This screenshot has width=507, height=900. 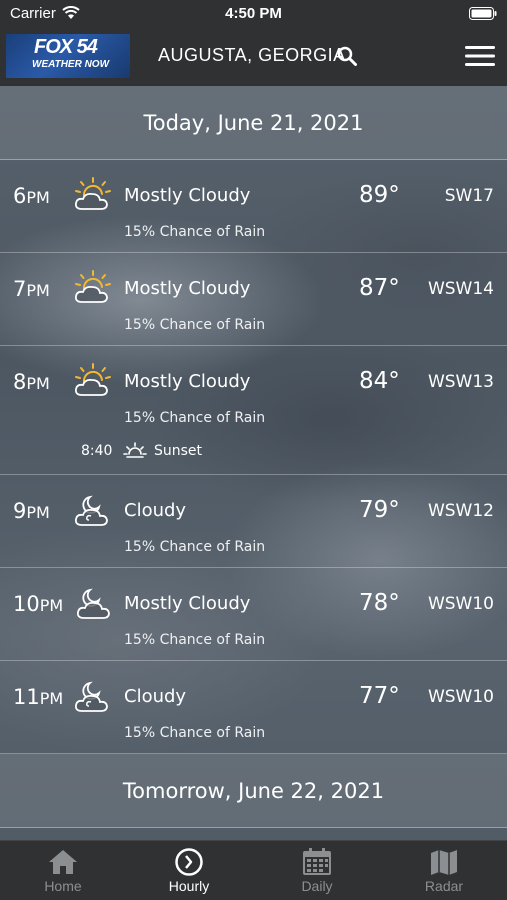 I want to click on hour-temperature: 79°, so click(x=379, y=510).